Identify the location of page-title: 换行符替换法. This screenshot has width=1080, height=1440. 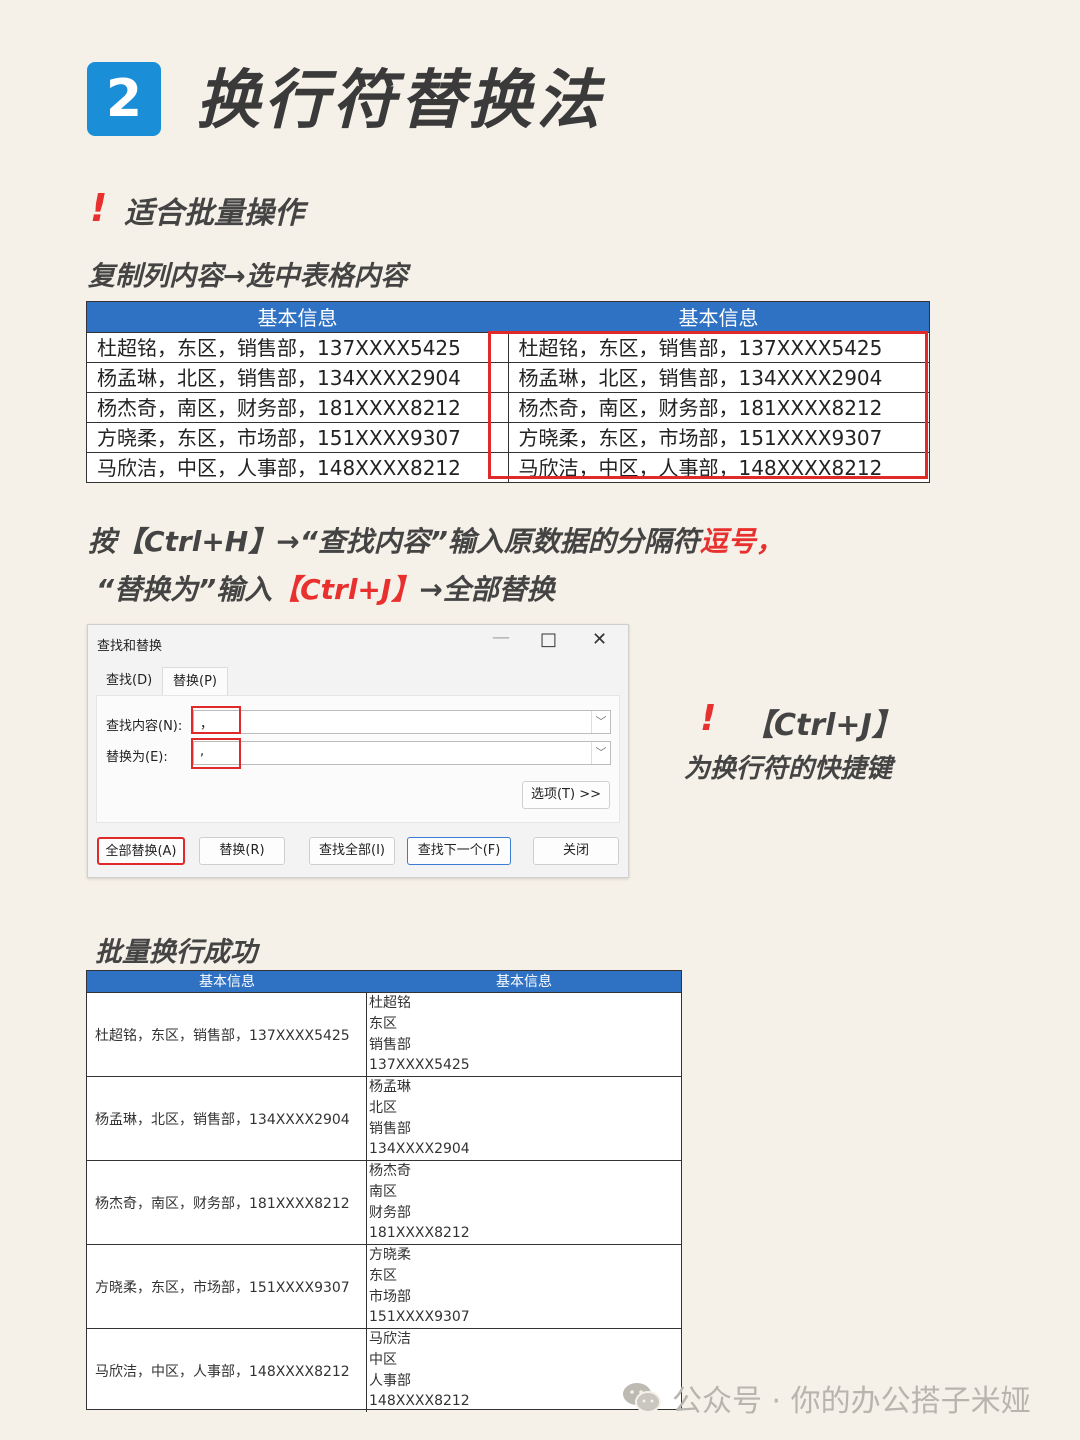
(400, 101).